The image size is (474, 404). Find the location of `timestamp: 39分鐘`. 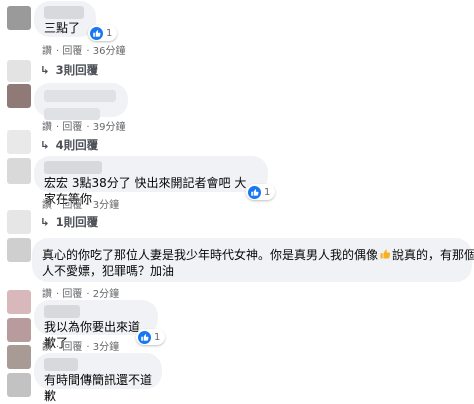

timestamp: 39分鐘 is located at coordinates (109, 127).